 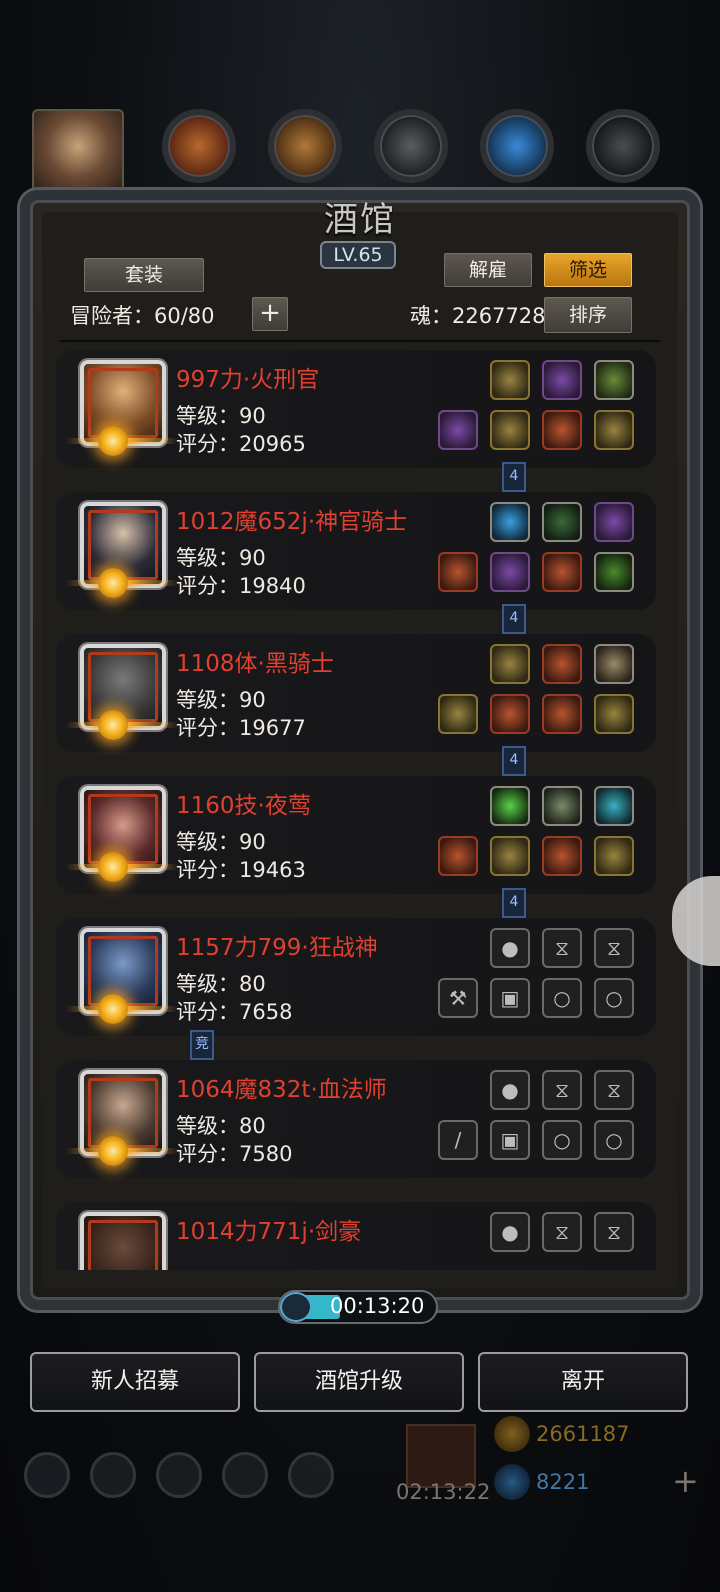 What do you see at coordinates (270, 314) in the screenshot?
I see `add-slot-button: +` at bounding box center [270, 314].